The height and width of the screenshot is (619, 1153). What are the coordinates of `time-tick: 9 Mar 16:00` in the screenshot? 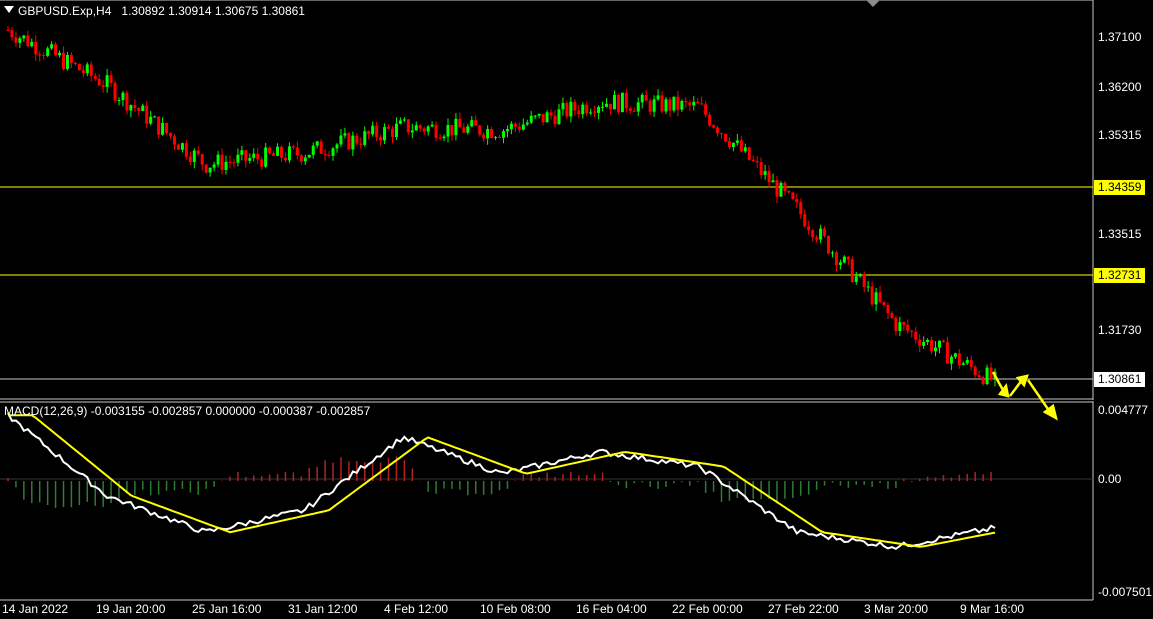 It's located at (992, 609).